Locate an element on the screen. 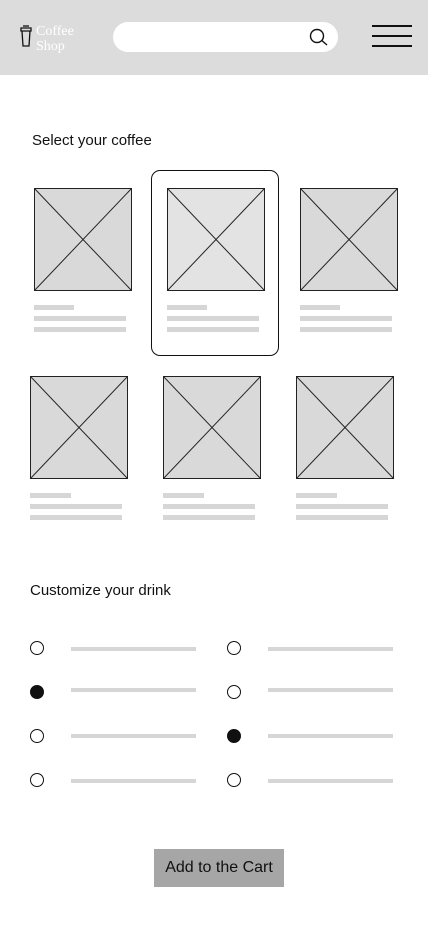 This screenshot has height=926, width=428. coffee-item-6-title-line is located at coordinates (316, 495).